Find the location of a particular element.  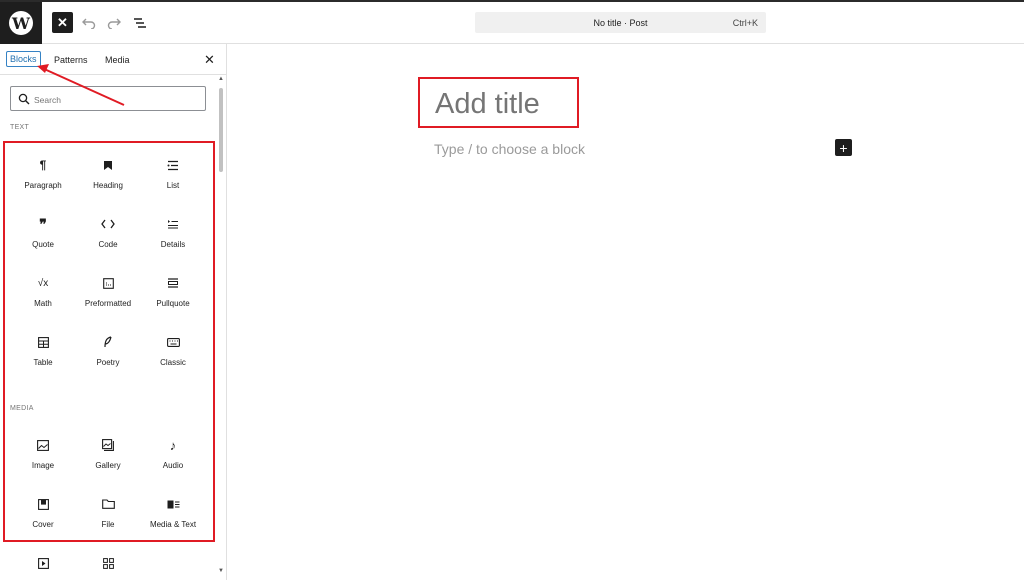

tab-media: Media is located at coordinates (117, 60).